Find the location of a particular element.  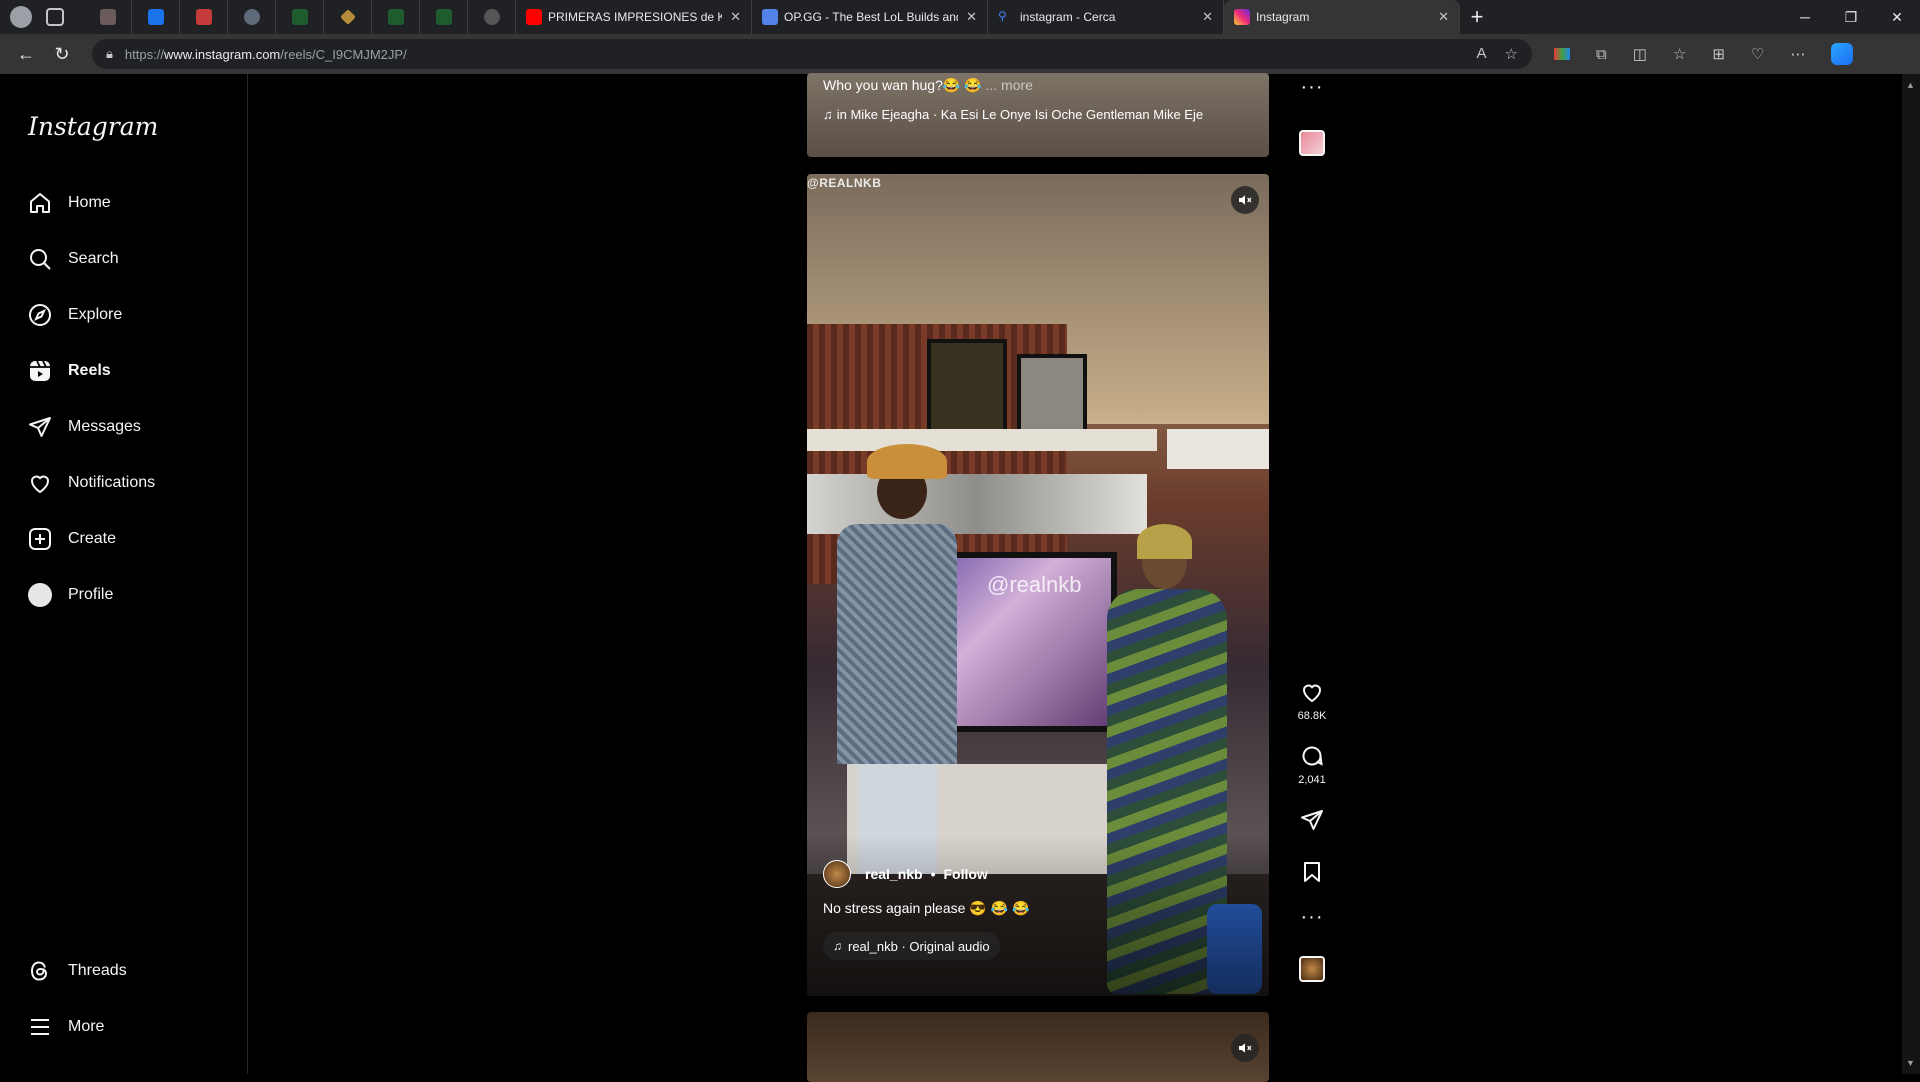

share-button is located at coordinates (1312, 820).